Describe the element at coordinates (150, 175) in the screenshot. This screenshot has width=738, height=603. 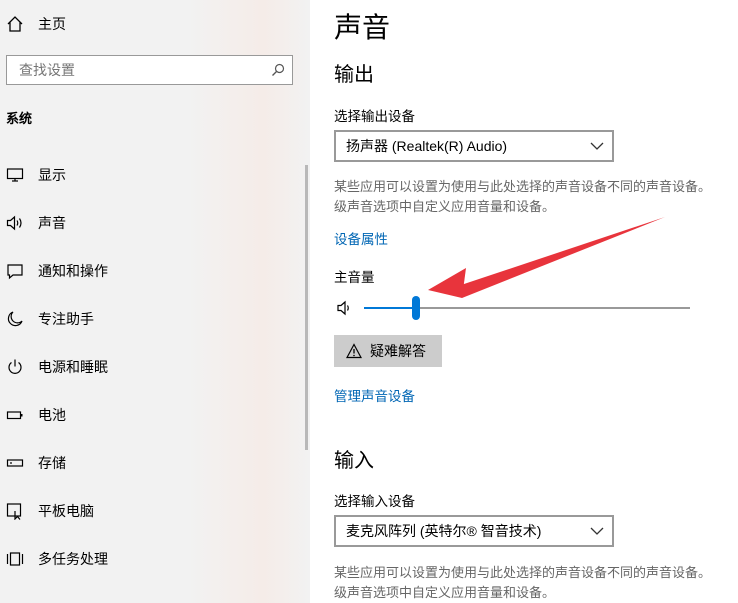
I see `sidebar-item-display: 显示` at that location.